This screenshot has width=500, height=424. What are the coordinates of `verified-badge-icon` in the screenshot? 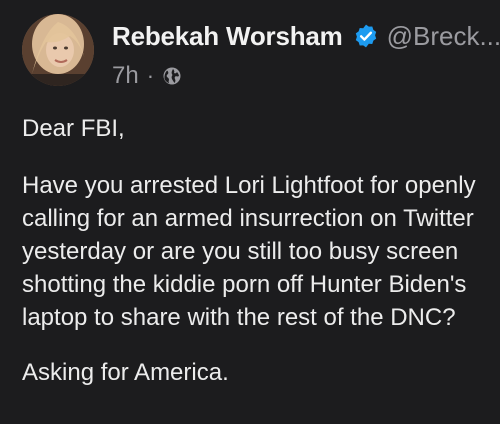 It's located at (365, 36).